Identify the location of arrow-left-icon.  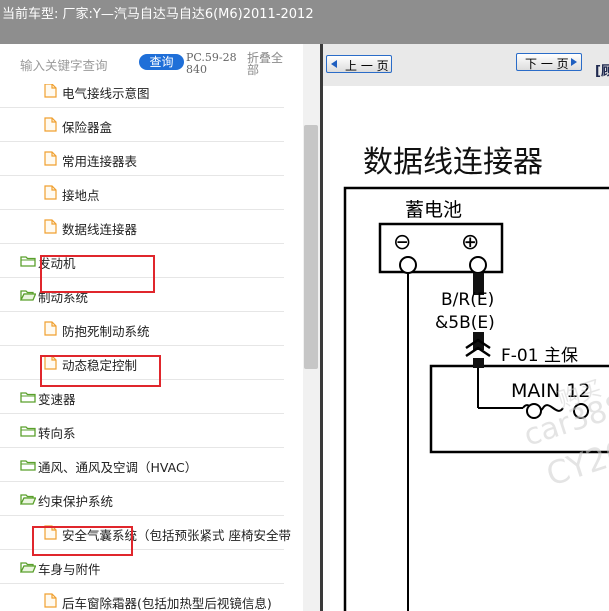
(334, 64).